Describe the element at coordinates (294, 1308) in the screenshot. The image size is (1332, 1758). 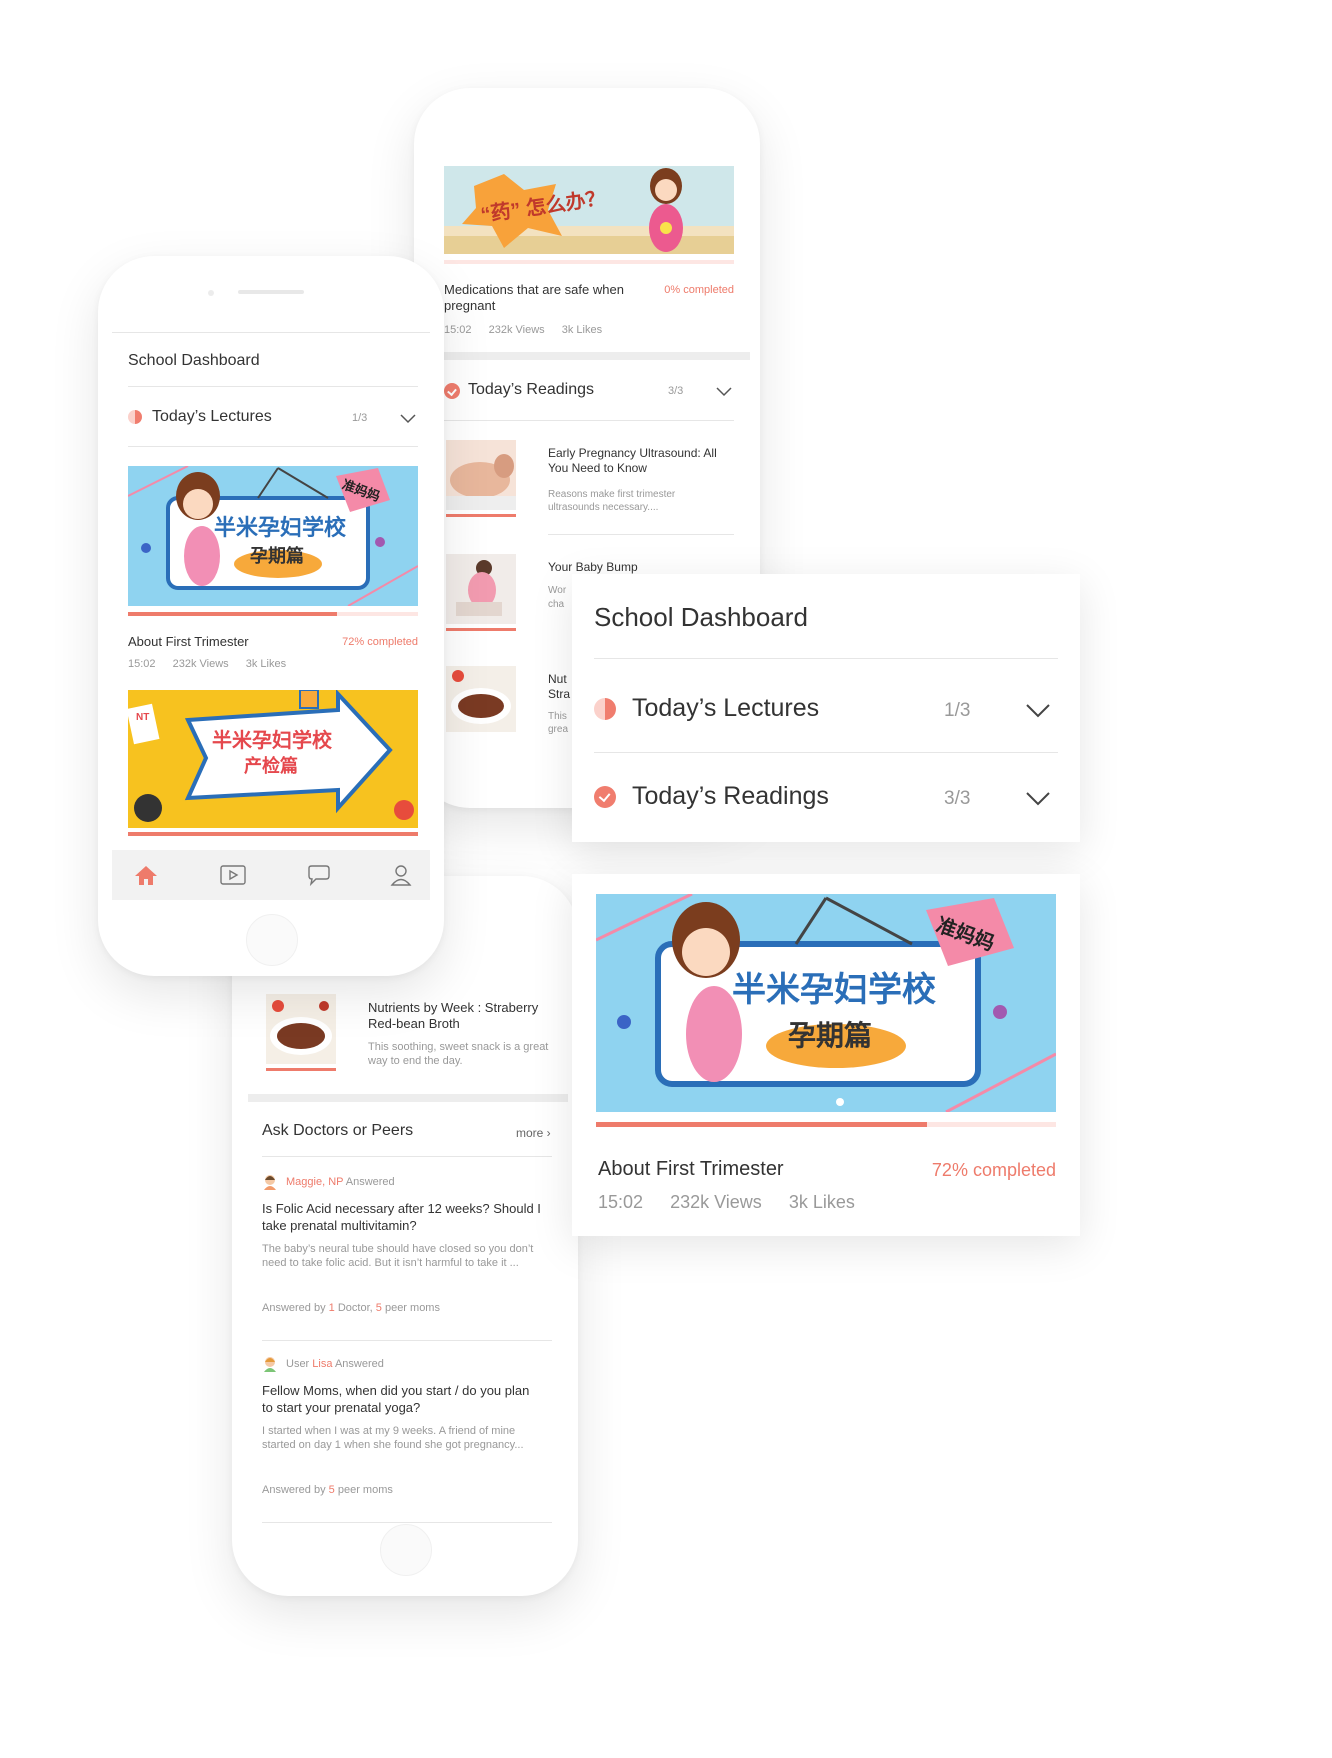
I see `answered-by-label: Answered by` at that location.